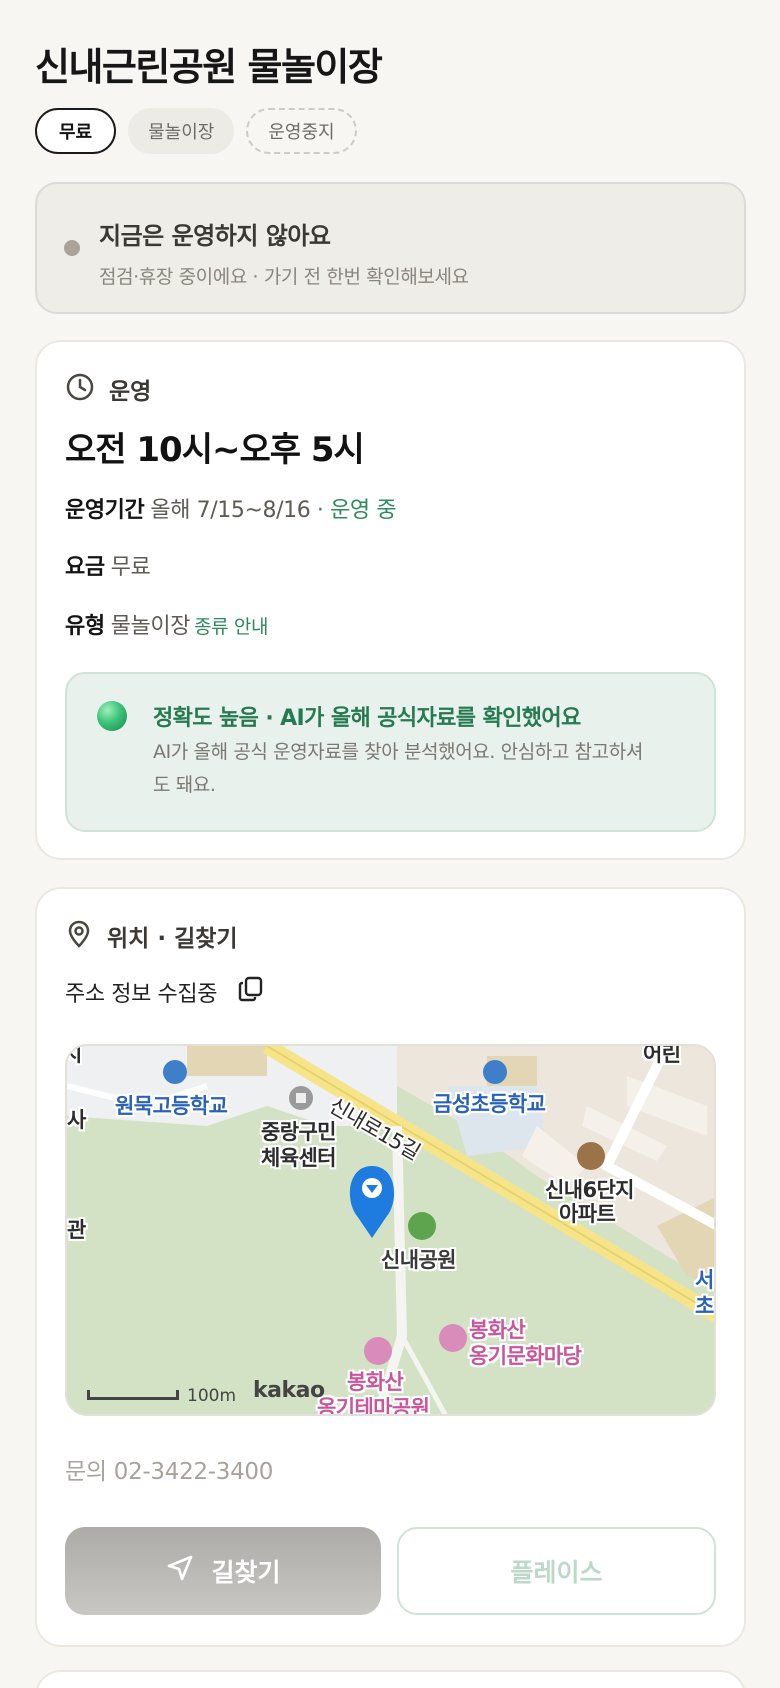 The width and height of the screenshot is (780, 1688). Describe the element at coordinates (662, 1055) in the screenshot. I see `map-label-edge-top-right: 어린` at that location.